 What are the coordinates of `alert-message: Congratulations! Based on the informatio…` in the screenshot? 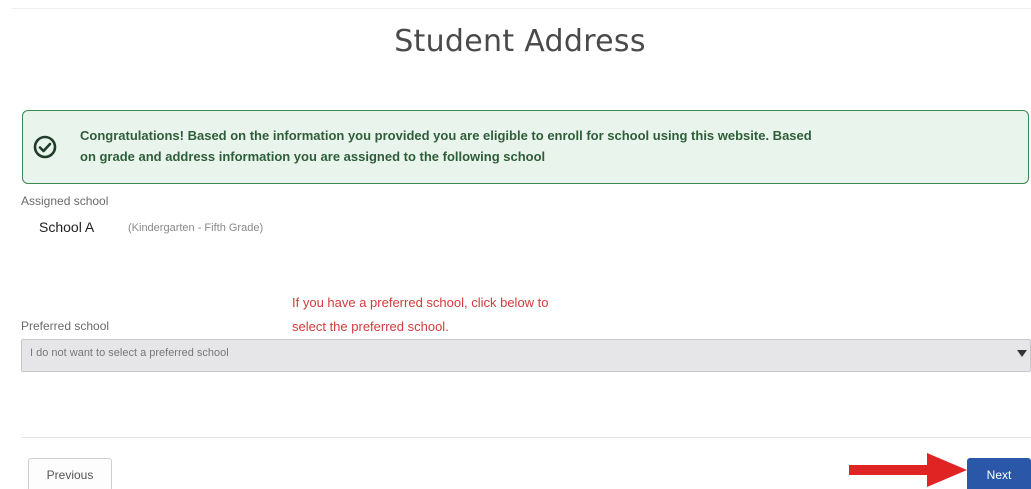 It's located at (550, 146).